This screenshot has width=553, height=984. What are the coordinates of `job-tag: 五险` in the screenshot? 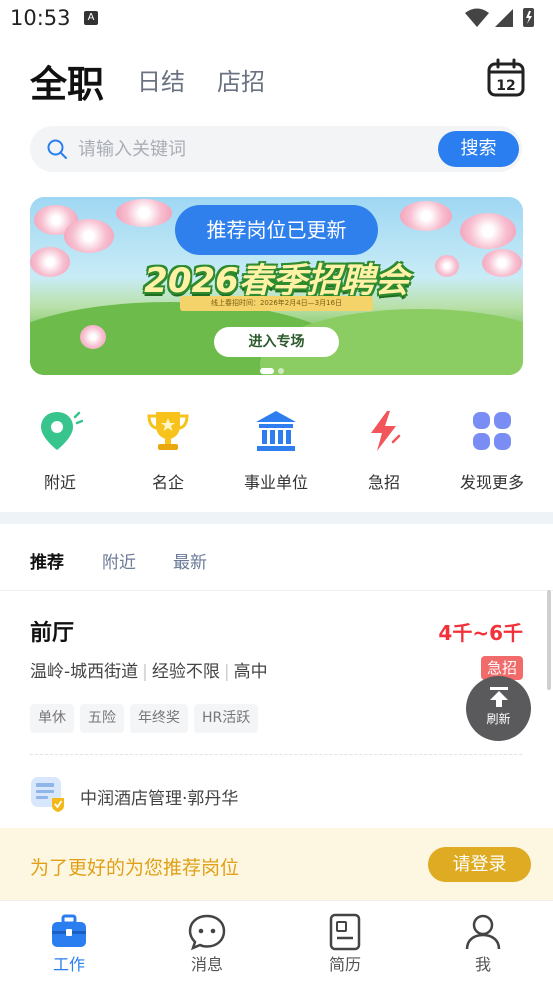 It's located at (102, 718).